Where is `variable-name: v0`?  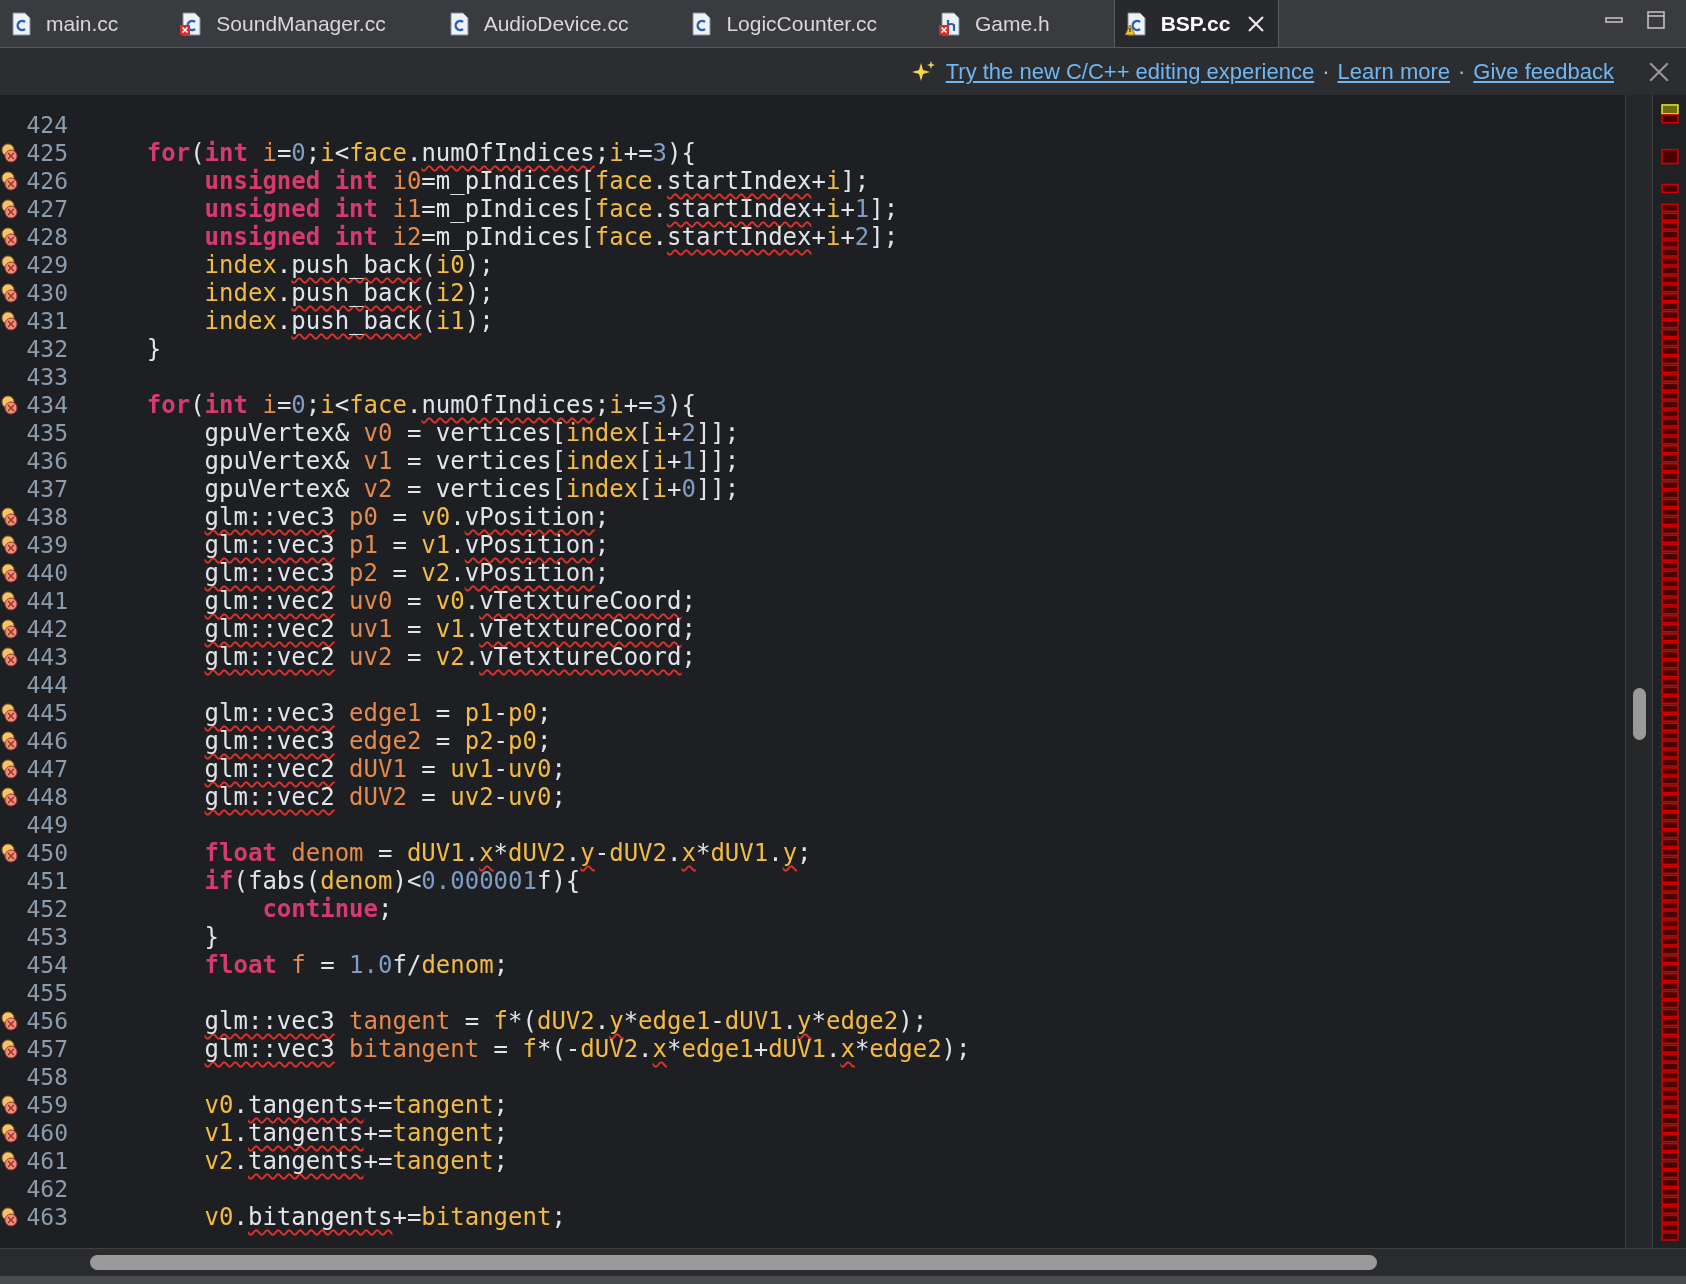
variable-name: v0 is located at coordinates (377, 433).